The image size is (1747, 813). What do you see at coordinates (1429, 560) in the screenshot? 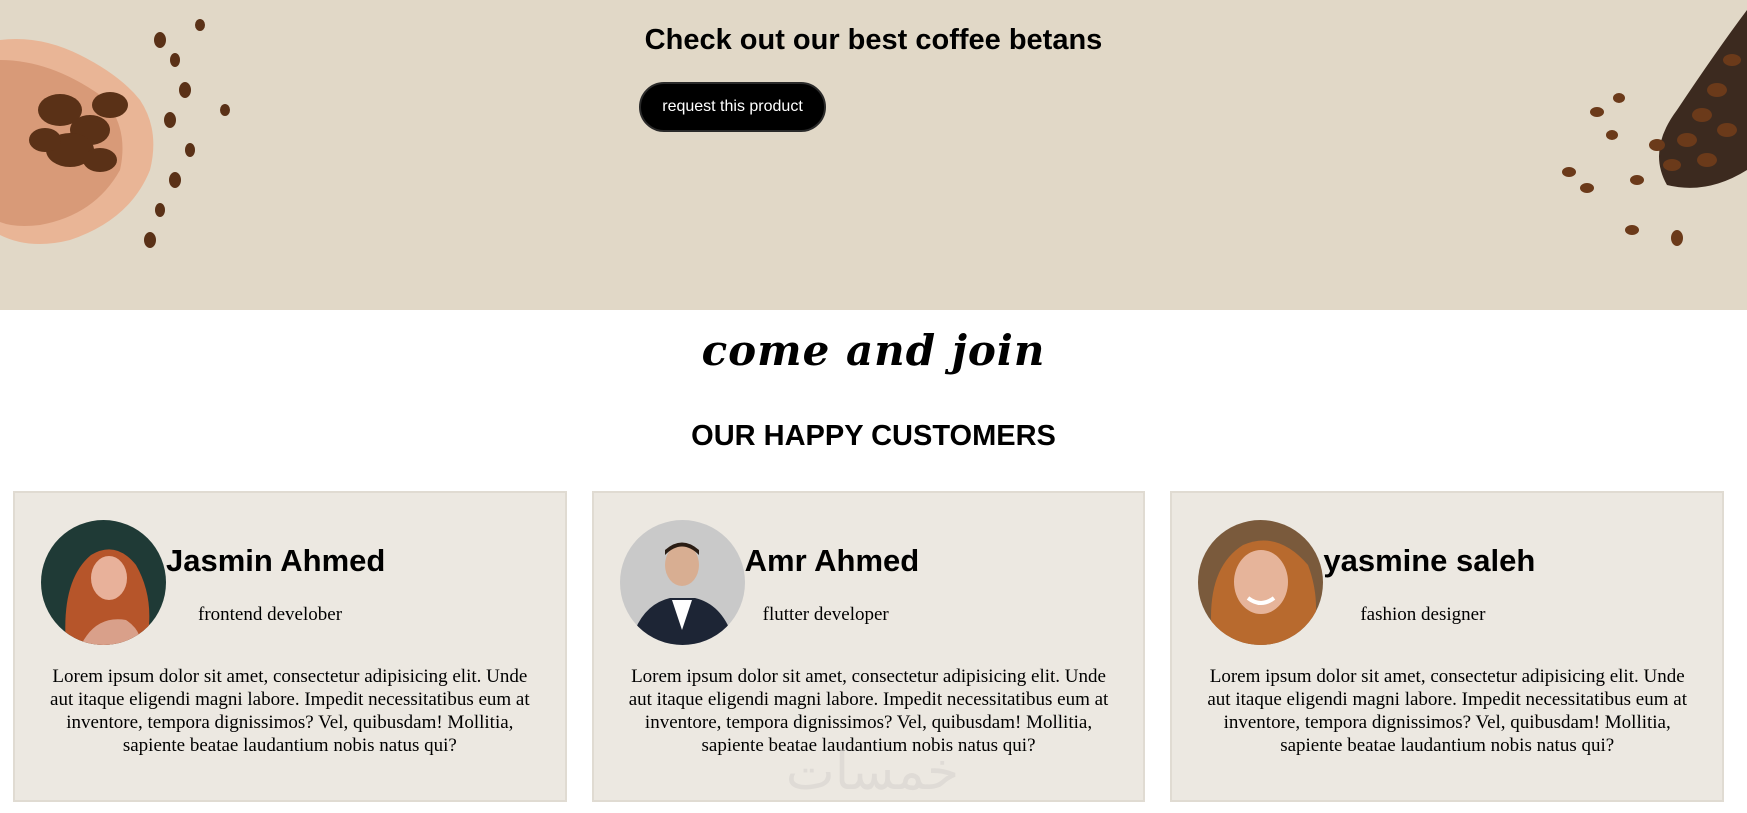
I see `customer-name: yasmine saleh` at bounding box center [1429, 560].